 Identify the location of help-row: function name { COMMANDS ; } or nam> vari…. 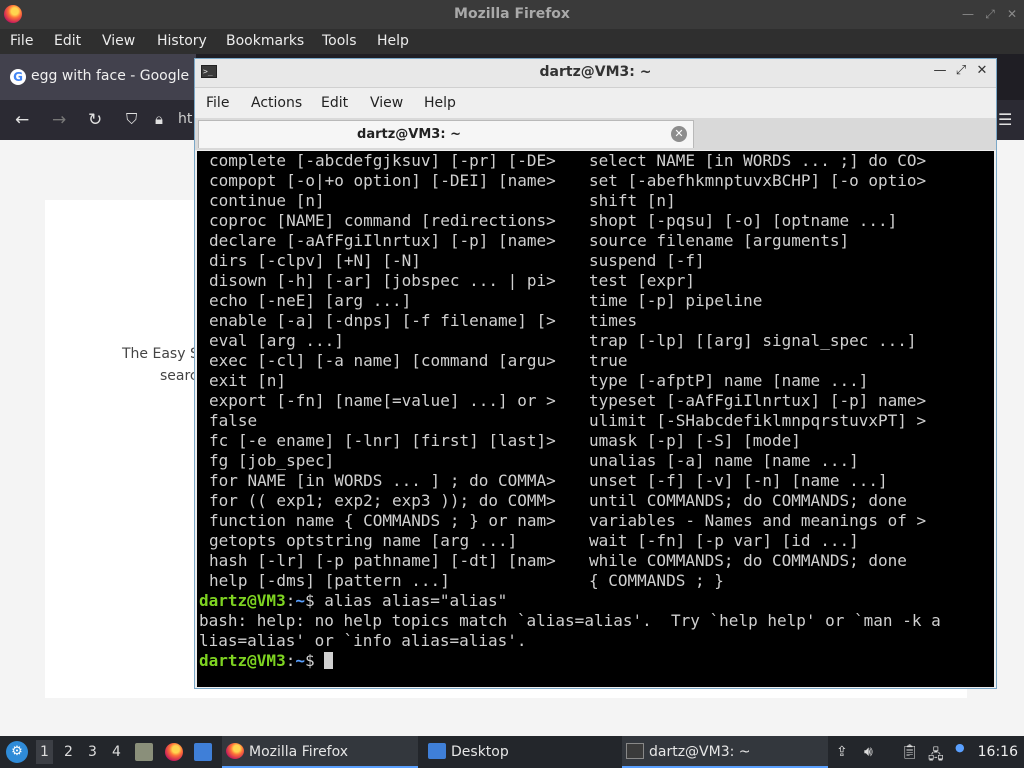
(595, 521).